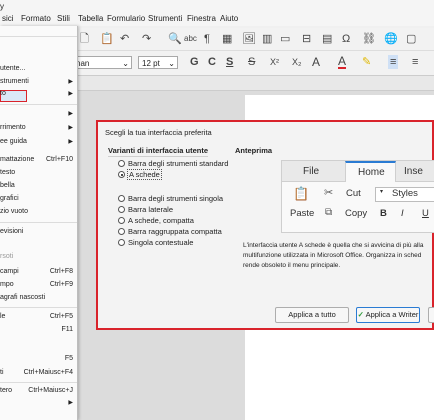  What do you see at coordinates (121, 242) in the screenshot?
I see `radio-contextual-single` at bounding box center [121, 242].